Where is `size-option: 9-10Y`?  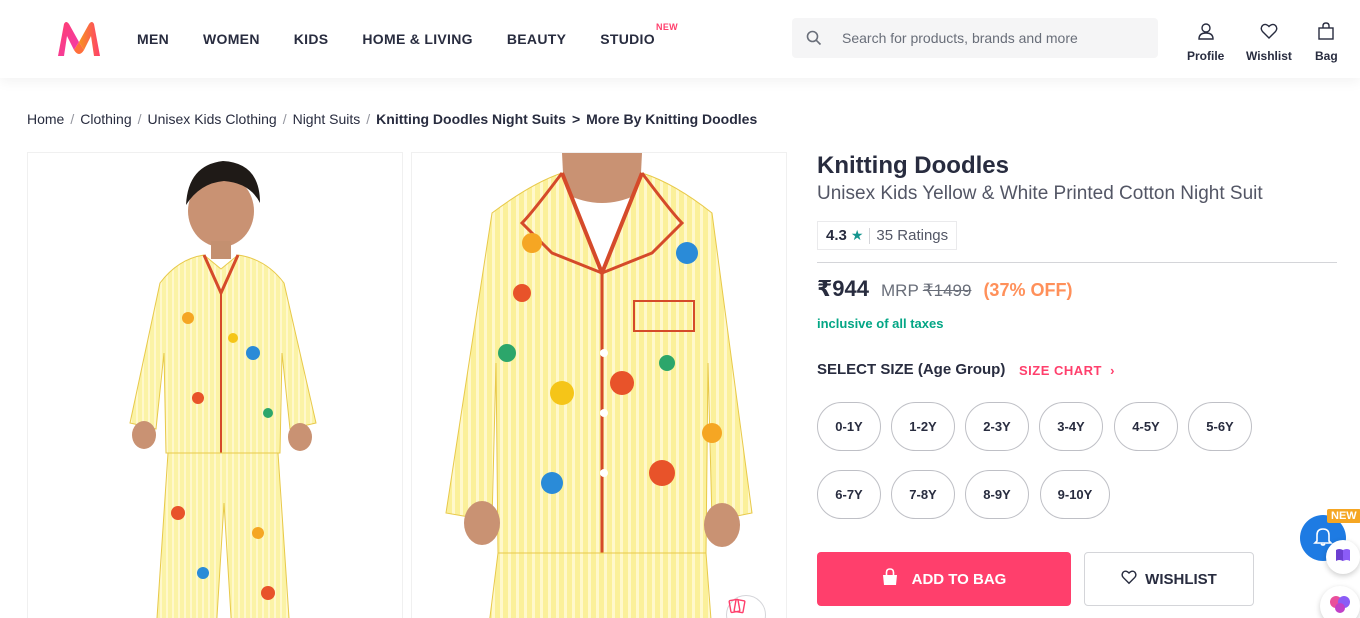 size-option: 9-10Y is located at coordinates (1075, 494).